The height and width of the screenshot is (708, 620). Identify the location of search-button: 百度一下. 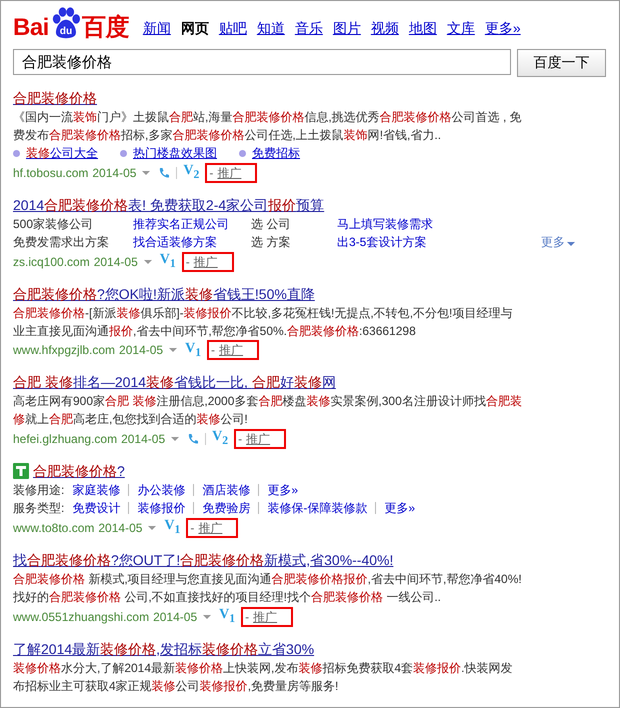
(561, 63).